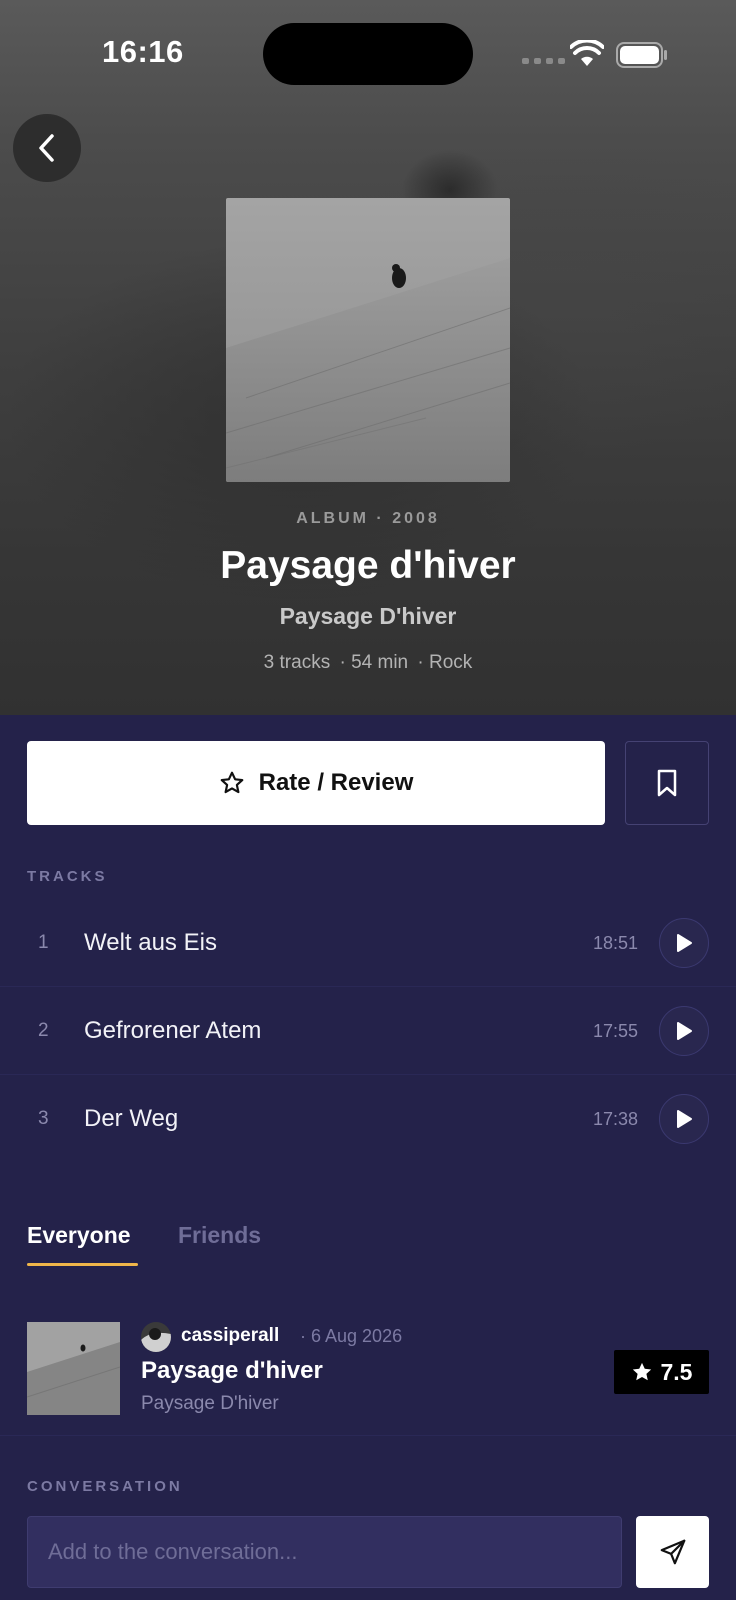  What do you see at coordinates (79, 1235) in the screenshot?
I see `tab-everyone: Everyone` at bounding box center [79, 1235].